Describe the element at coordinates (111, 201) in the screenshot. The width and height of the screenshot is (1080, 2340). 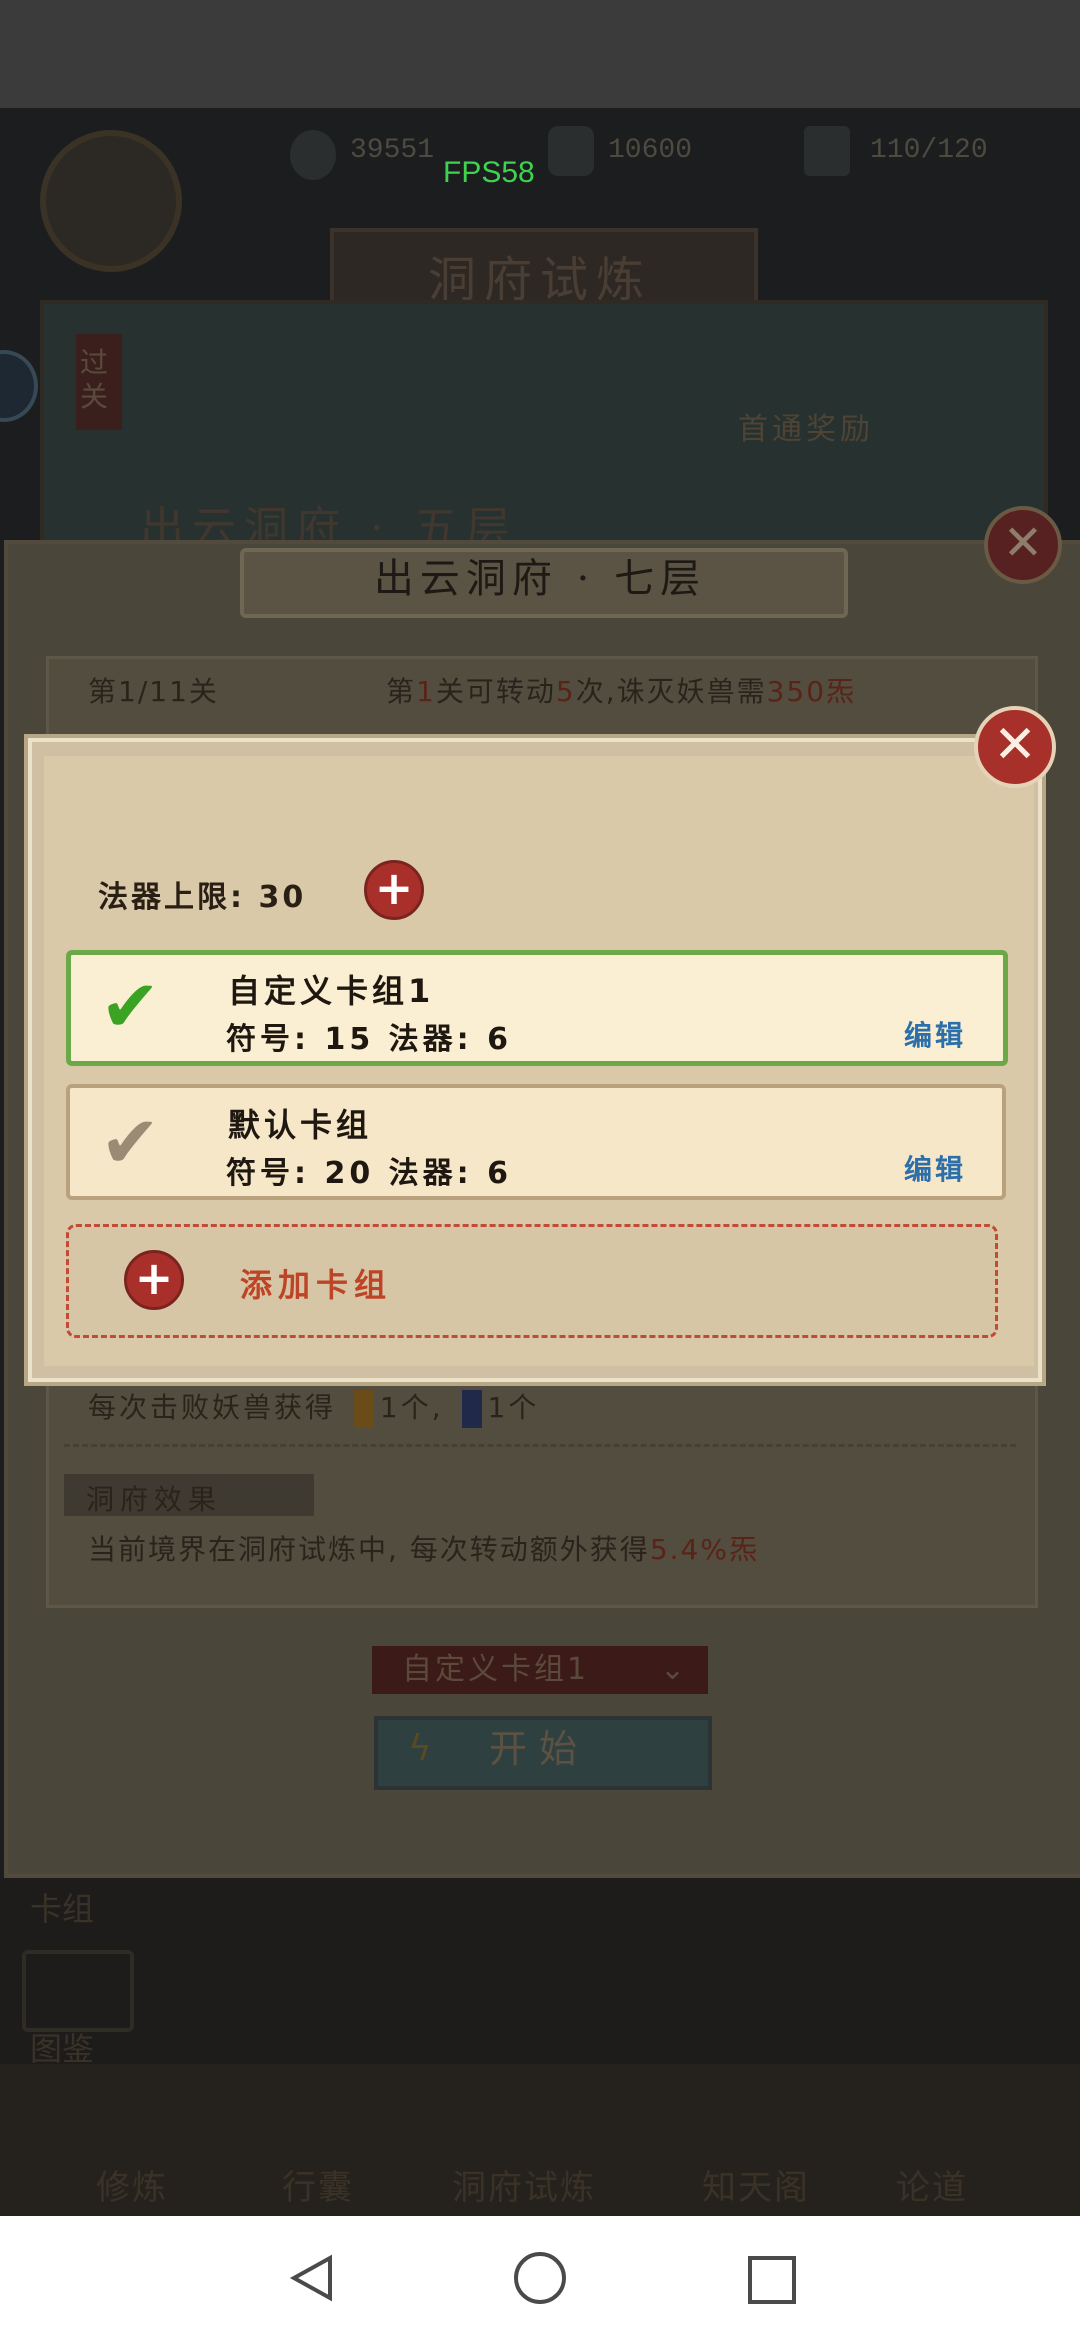
I see `player-avatar` at that location.